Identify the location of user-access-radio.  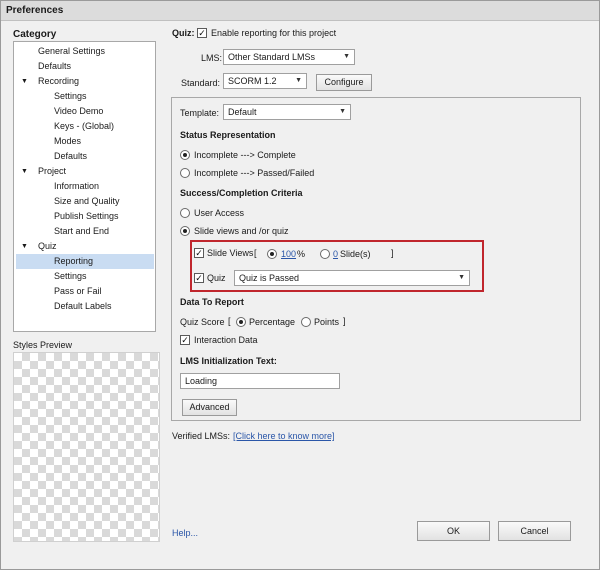
(185, 213).